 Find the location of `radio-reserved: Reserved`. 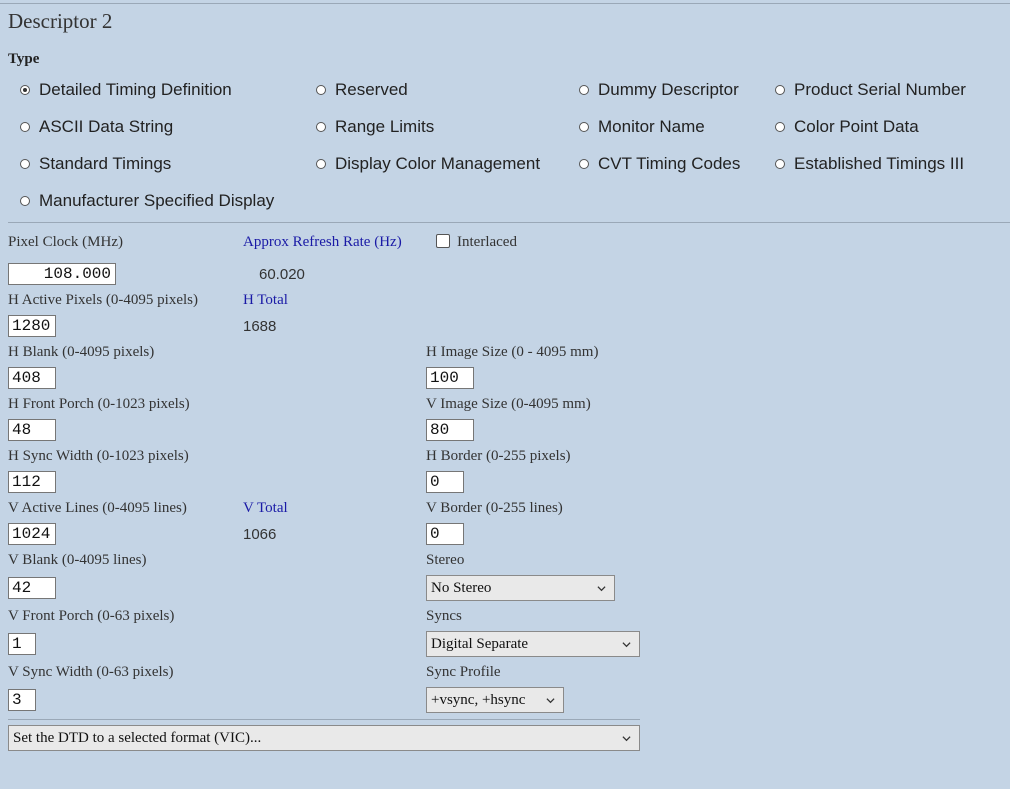

radio-reserved: Reserved is located at coordinates (362, 90).